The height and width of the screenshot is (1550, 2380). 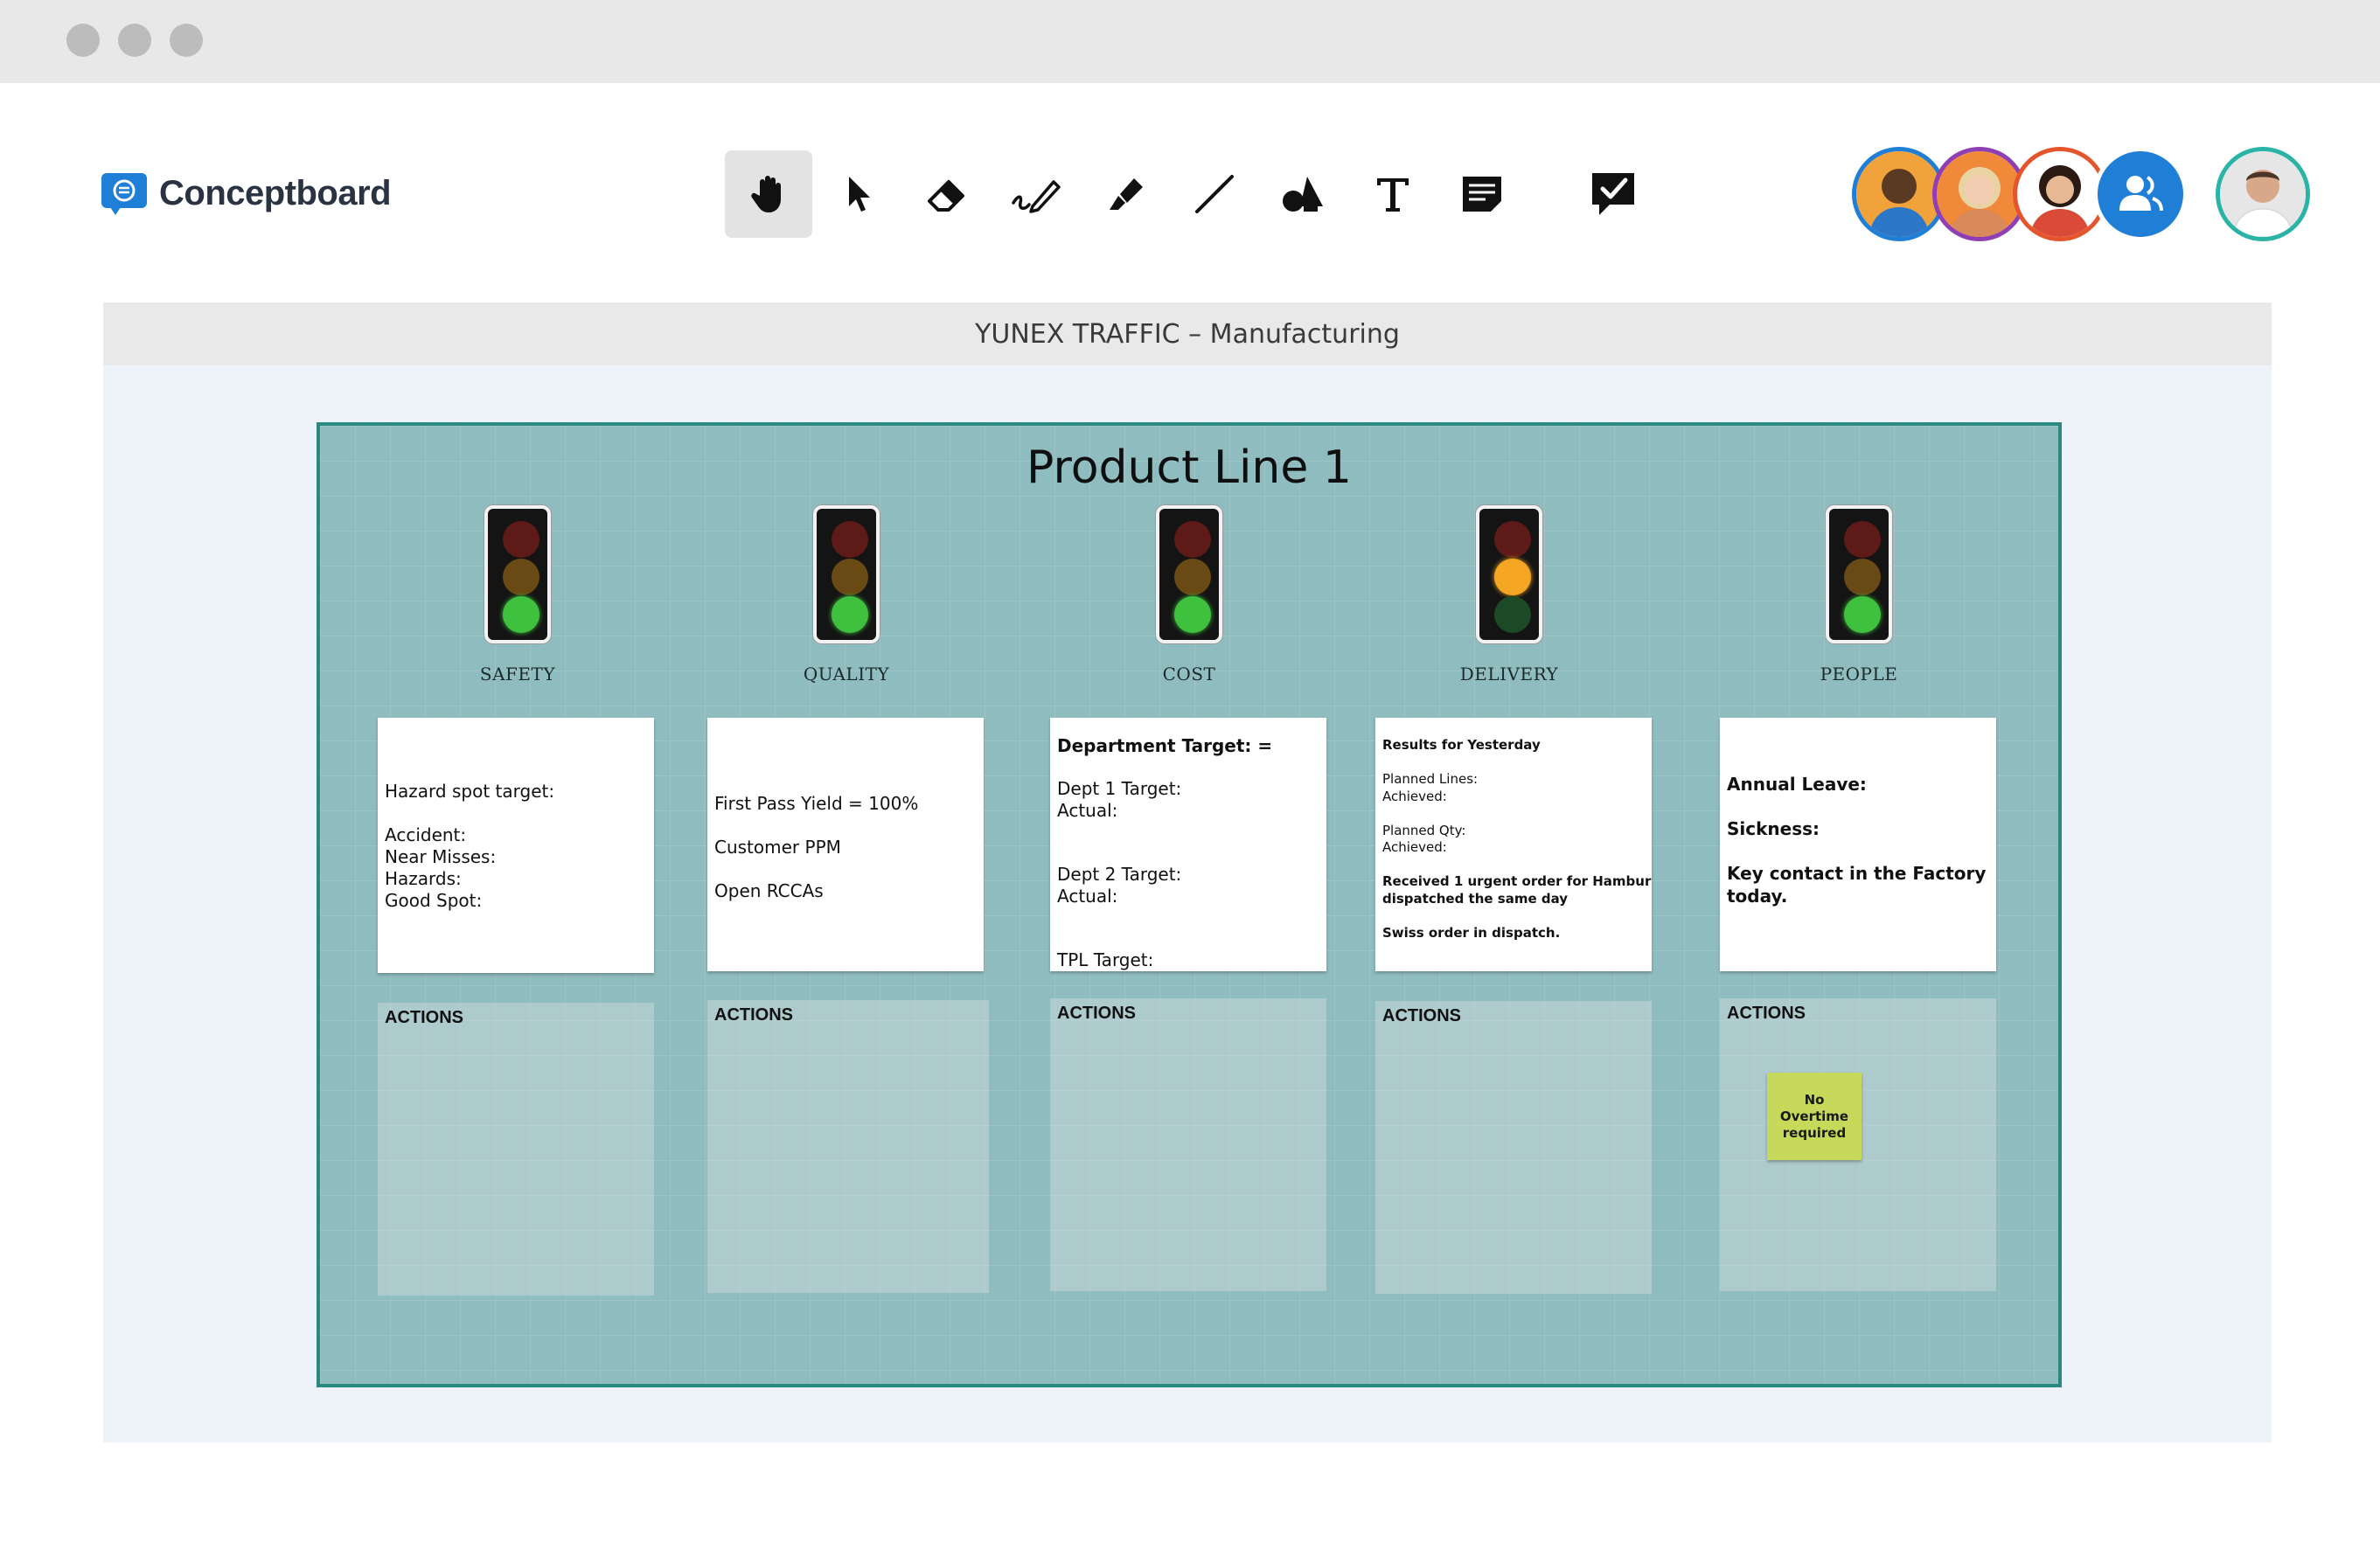 I want to click on window-minimize-dot, so click(x=134, y=40).